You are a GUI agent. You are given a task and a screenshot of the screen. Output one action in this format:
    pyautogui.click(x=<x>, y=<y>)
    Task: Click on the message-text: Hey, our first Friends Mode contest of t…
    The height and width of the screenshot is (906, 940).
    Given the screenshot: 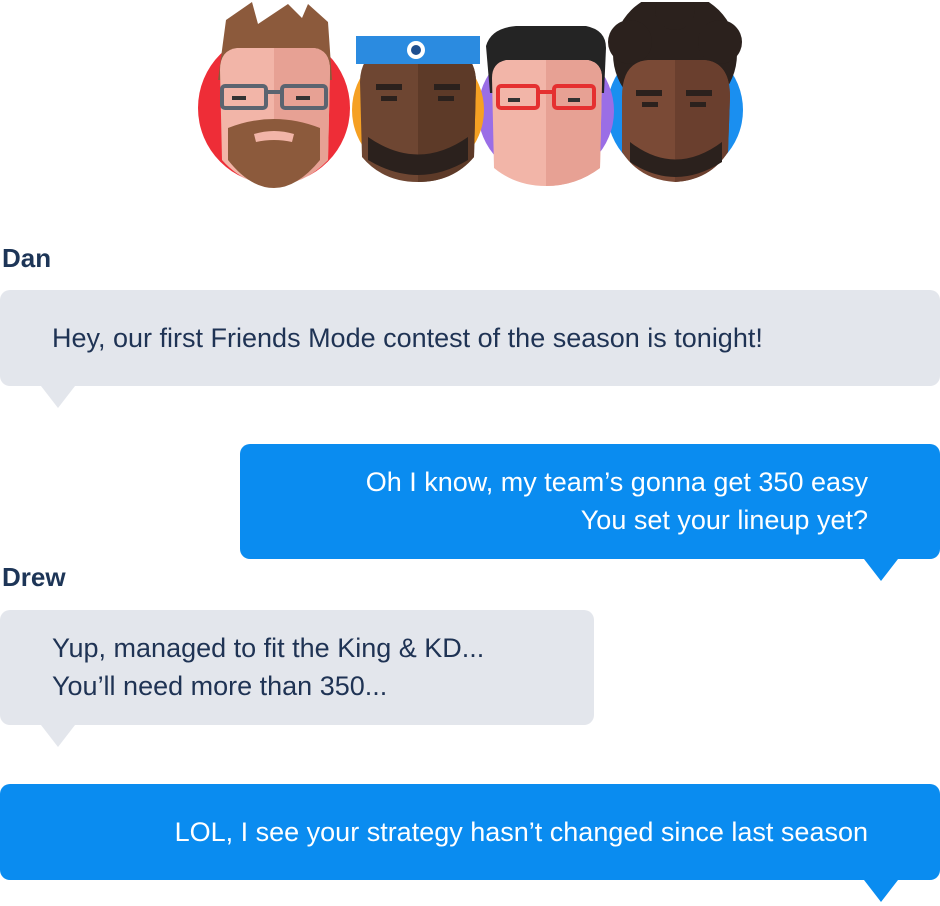 What is the action you would take?
    pyautogui.click(x=407, y=338)
    